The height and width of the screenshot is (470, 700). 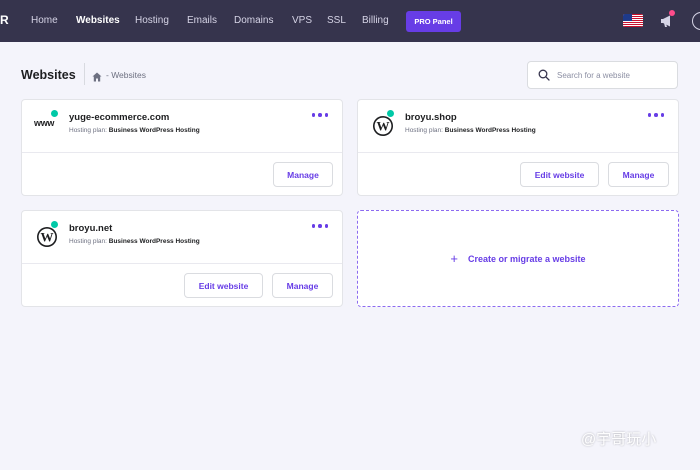 I want to click on home-icon, so click(x=97, y=75).